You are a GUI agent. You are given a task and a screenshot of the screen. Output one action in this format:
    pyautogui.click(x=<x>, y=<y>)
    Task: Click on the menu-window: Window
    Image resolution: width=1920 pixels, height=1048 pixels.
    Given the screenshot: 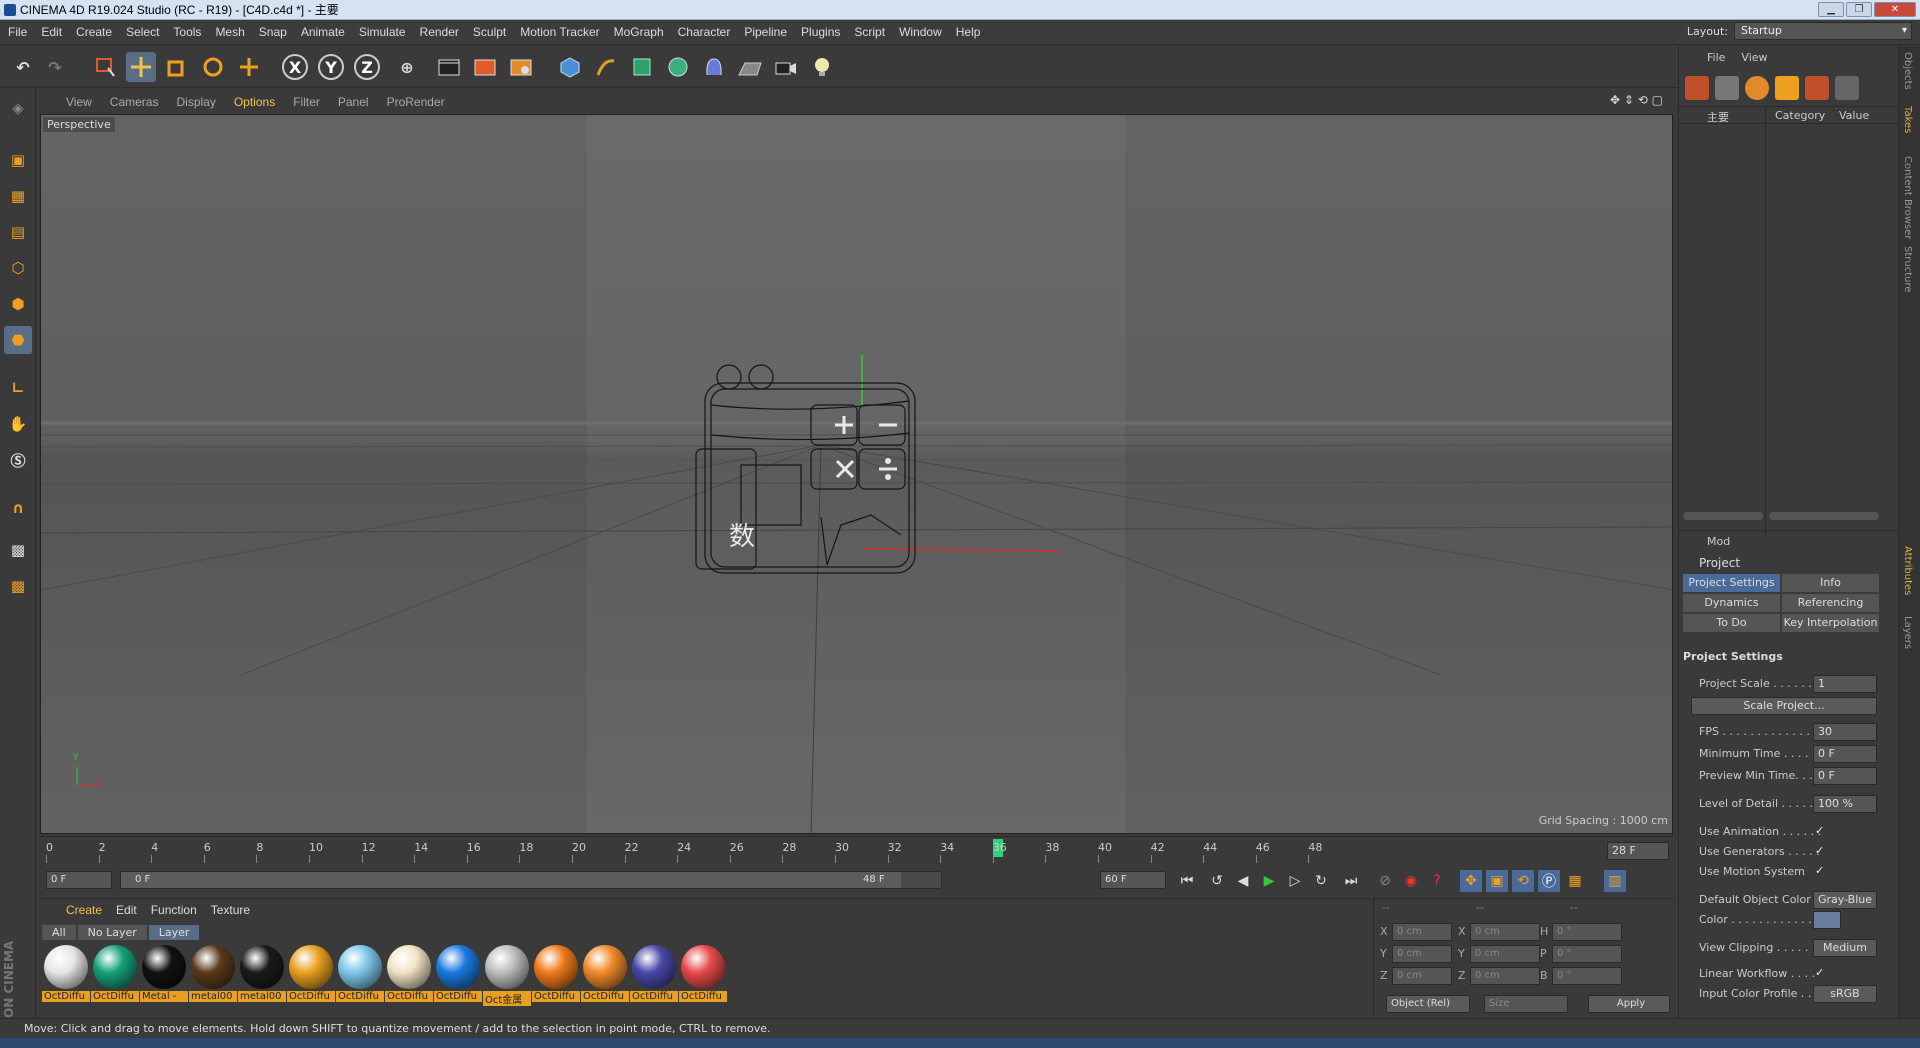 What is the action you would take?
    pyautogui.click(x=920, y=32)
    